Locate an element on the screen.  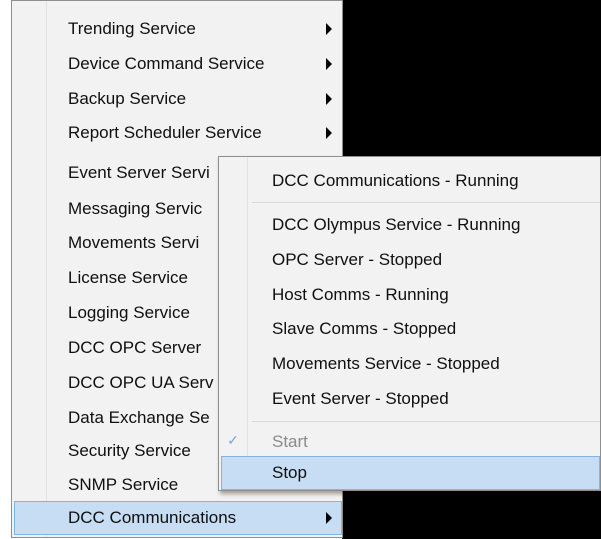
submenu-item-label: Event Server - Stopped is located at coordinates (360, 398).